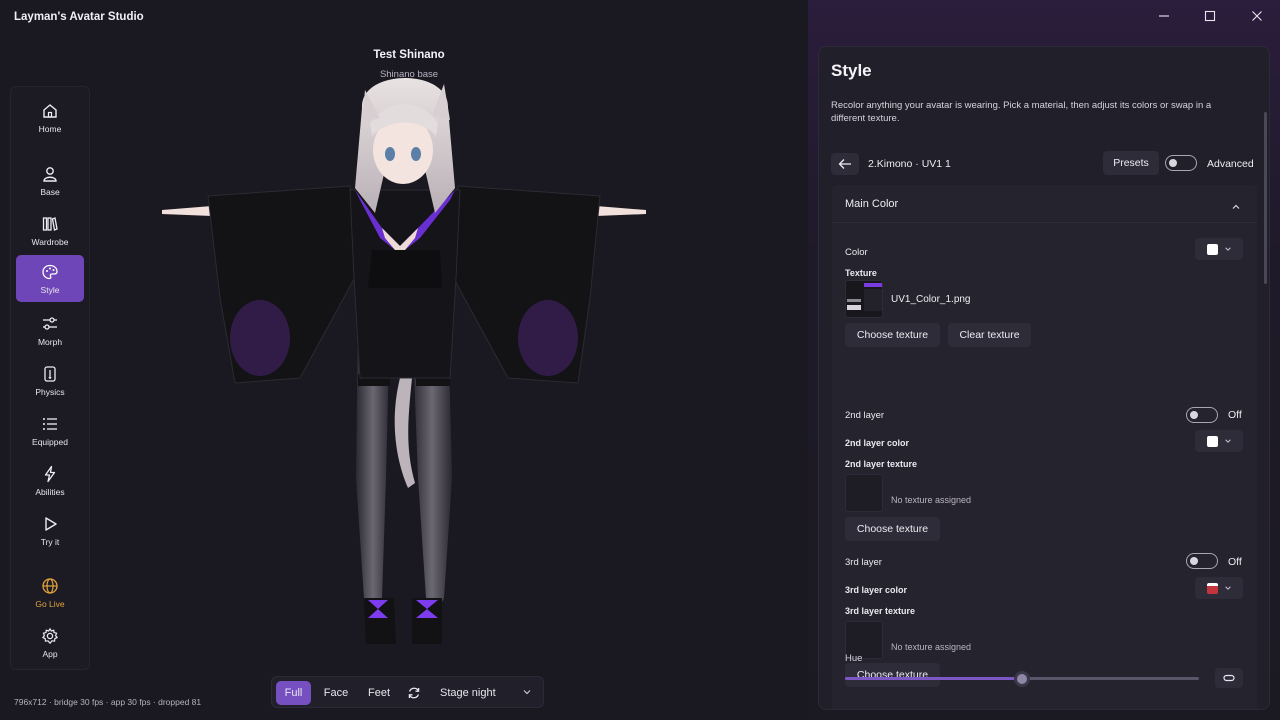 This screenshot has height=720, width=1280. What do you see at coordinates (50, 128) in the screenshot?
I see `nav-label: Home` at bounding box center [50, 128].